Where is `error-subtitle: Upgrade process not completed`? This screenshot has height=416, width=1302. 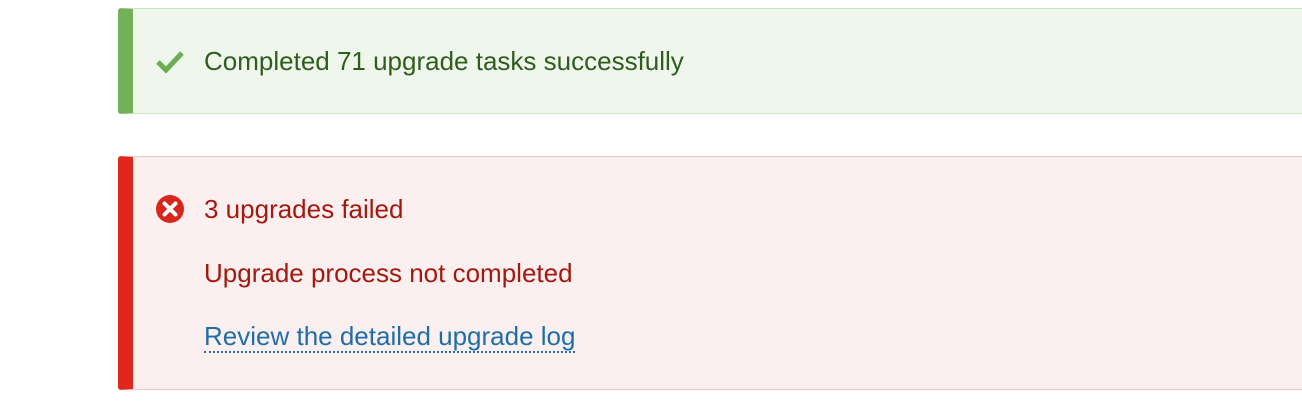 error-subtitle: Upgrade process not completed is located at coordinates (388, 273).